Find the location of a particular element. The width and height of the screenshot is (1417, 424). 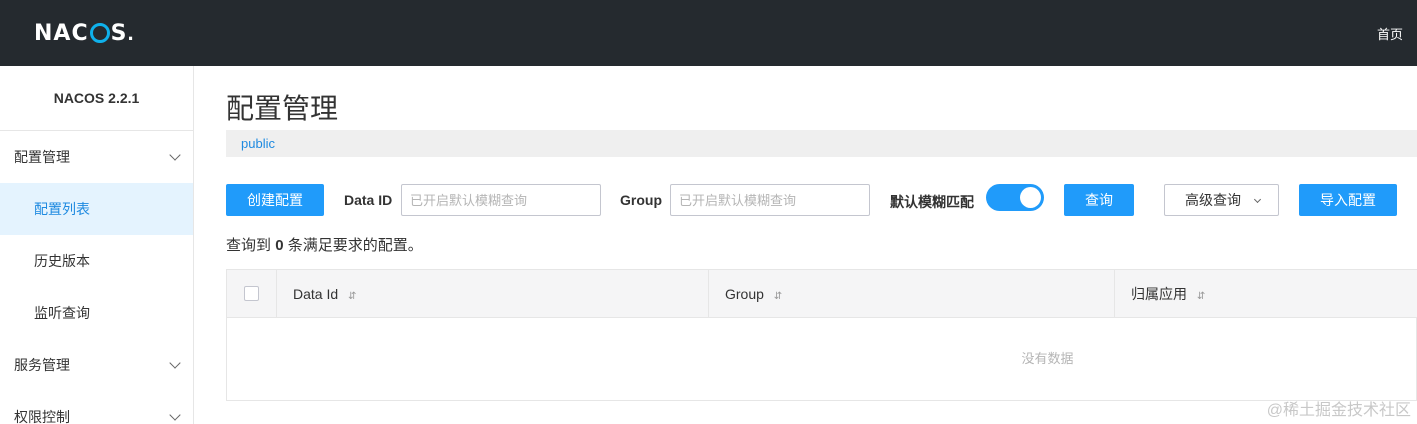

sidebar-item-config-list: 配置列表 is located at coordinates (96, 209).